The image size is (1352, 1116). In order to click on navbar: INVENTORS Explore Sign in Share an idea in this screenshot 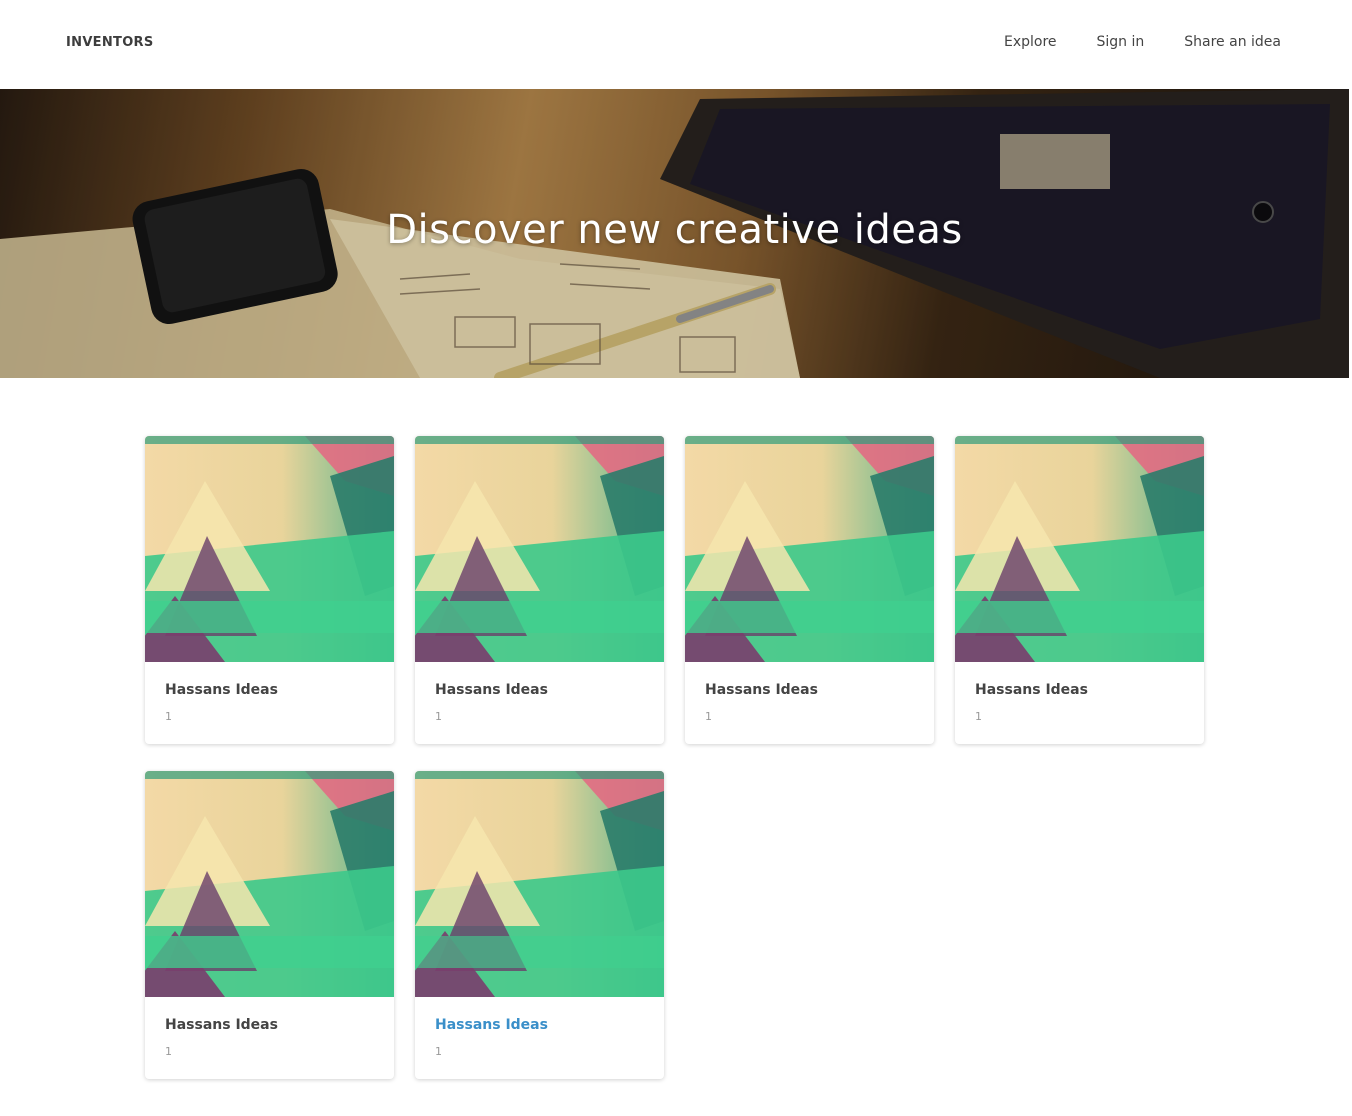, I will do `click(676, 44)`.